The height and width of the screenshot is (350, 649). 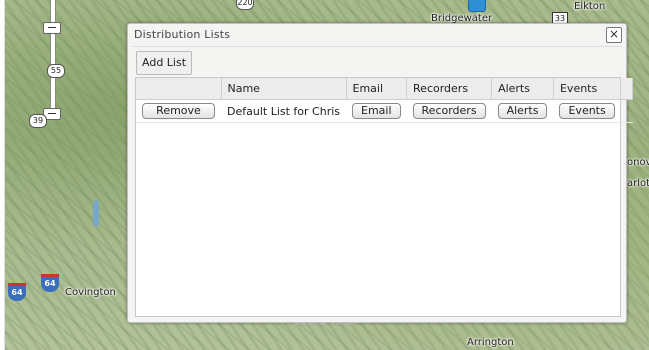 I want to click on map-label-arrington: Arrington, so click(x=490, y=342).